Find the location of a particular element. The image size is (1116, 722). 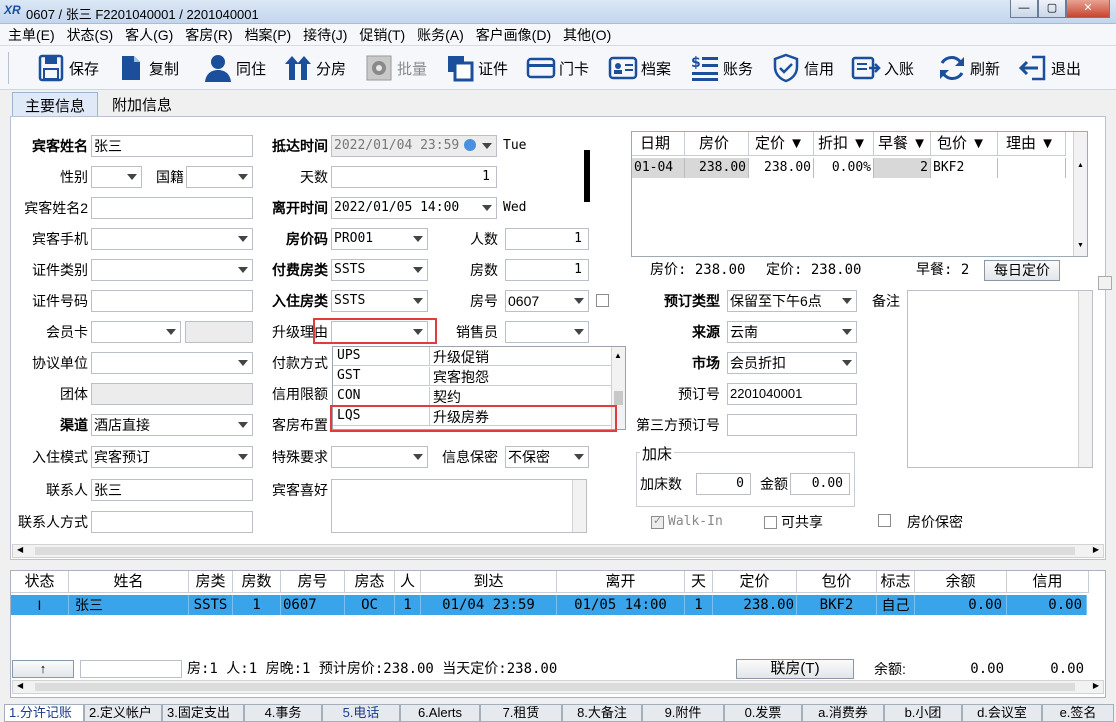

market-select: 会员折扣 is located at coordinates (792, 363).